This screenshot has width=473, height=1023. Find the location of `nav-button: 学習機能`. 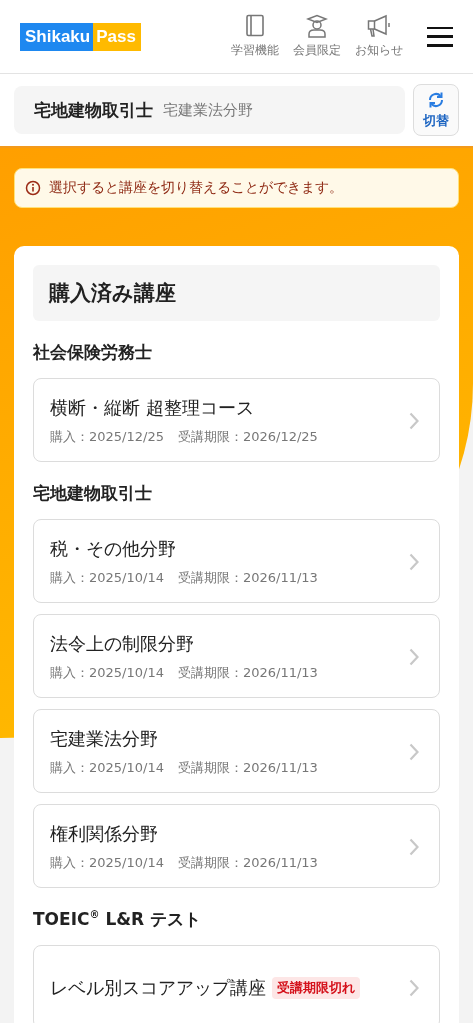

nav-button: 学習機能 is located at coordinates (255, 36).